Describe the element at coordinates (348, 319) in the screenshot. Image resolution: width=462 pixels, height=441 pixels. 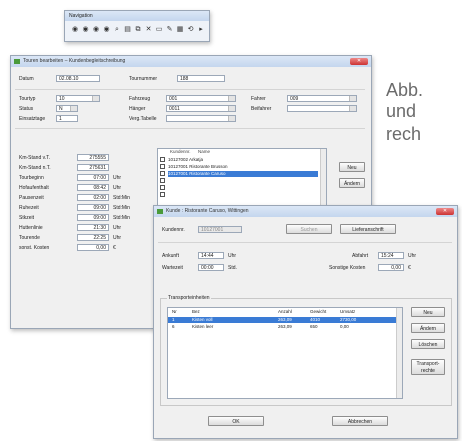
I see `cell-umsatz: 2730,00` at that location.